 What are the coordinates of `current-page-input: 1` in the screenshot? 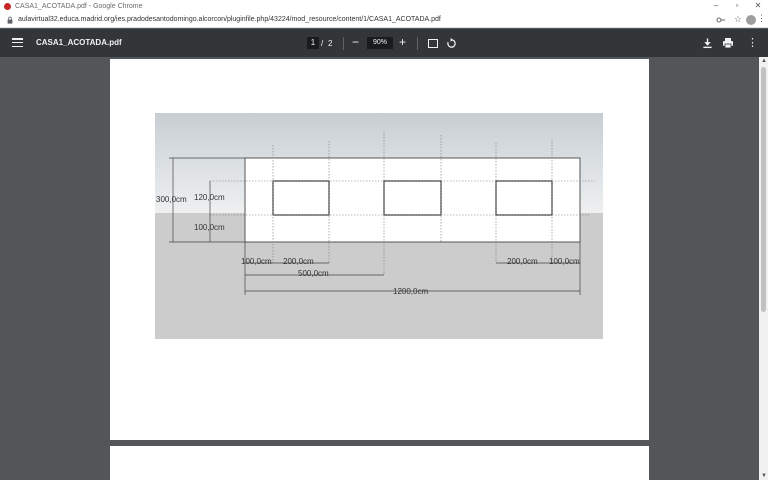 It's located at (313, 43).